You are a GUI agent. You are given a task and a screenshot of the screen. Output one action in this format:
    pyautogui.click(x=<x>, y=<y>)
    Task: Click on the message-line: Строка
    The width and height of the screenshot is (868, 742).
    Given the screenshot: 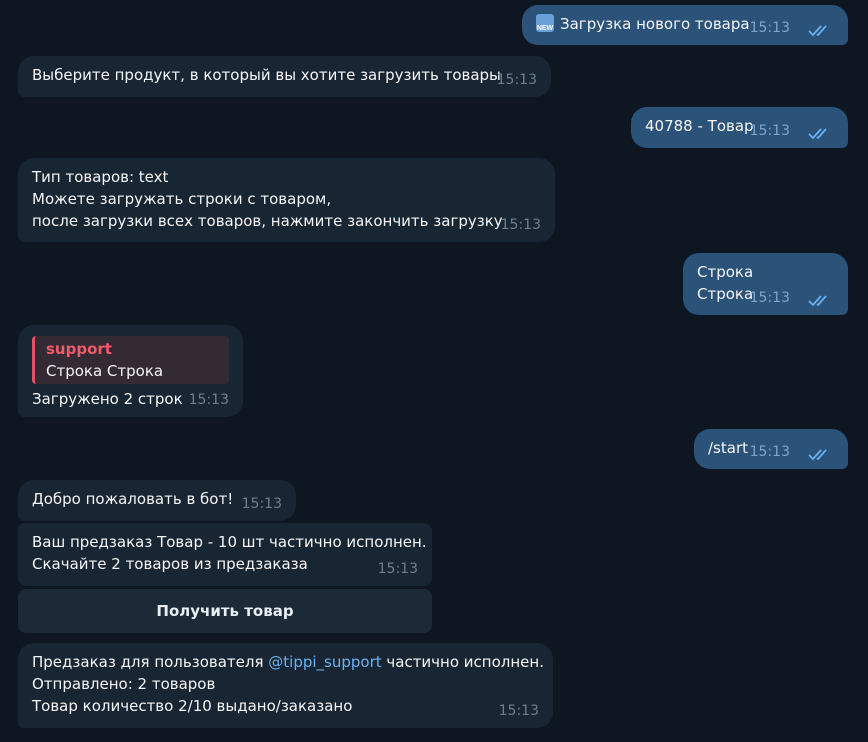 What is the action you would take?
    pyautogui.click(x=725, y=272)
    